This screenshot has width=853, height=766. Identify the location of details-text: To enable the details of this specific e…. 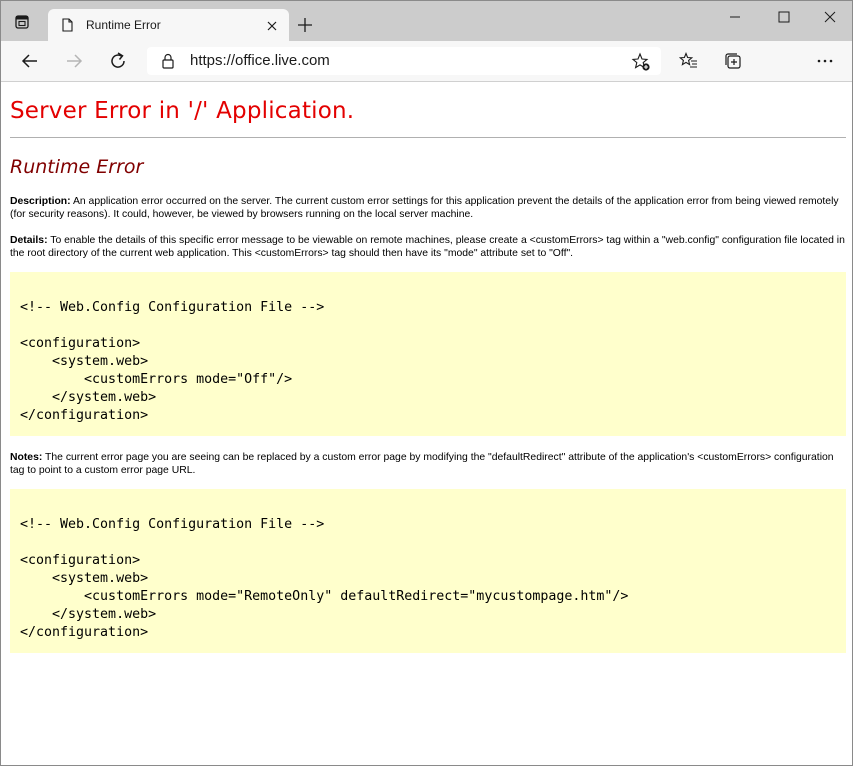
(427, 247).